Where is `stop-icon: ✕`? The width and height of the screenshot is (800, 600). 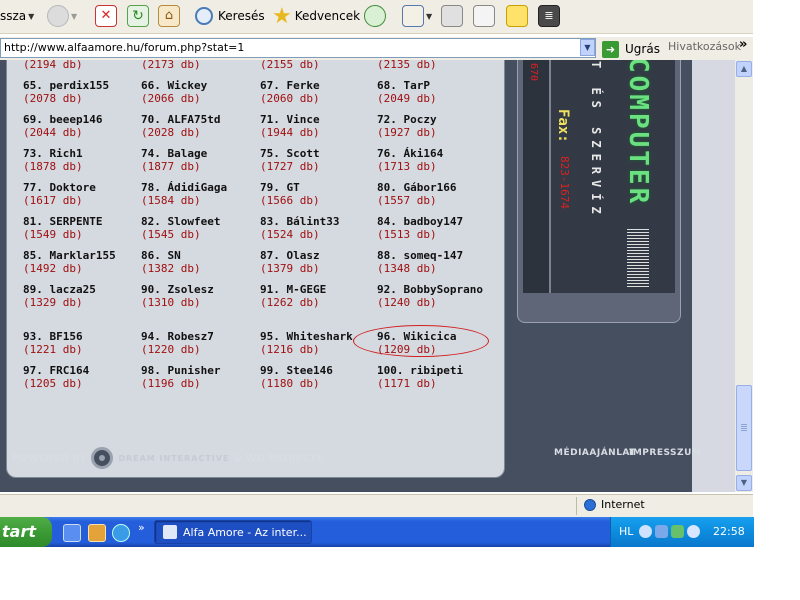
stop-icon: ✕ is located at coordinates (106, 16).